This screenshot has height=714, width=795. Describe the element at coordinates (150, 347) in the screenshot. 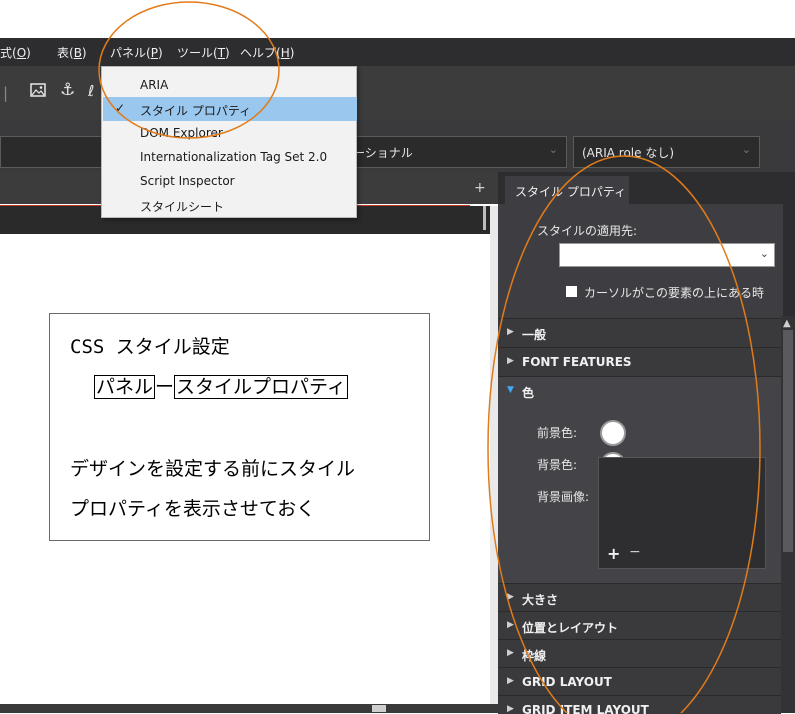

I see `note-title: CSS スタイル設定` at that location.